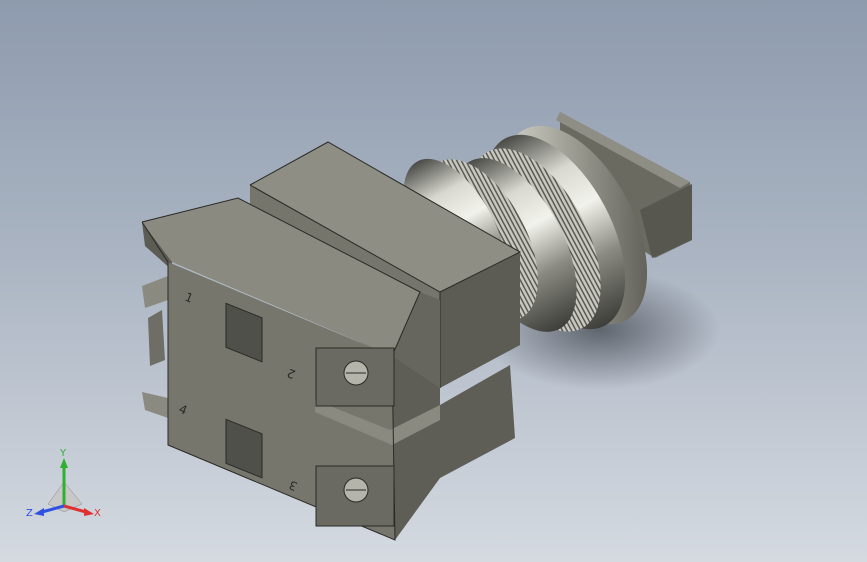  I want to click on z-axis-label: Z, so click(29, 513).